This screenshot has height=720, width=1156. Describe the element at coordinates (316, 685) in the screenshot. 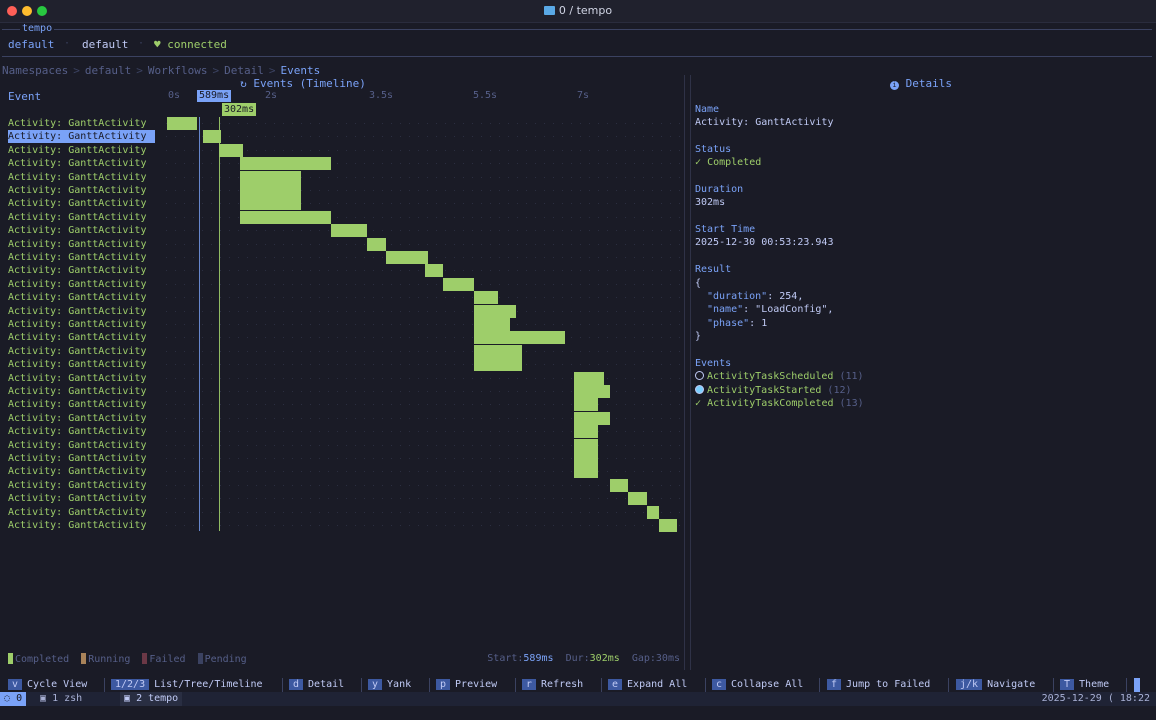

I see `hotkey-detail: d Detail` at that location.